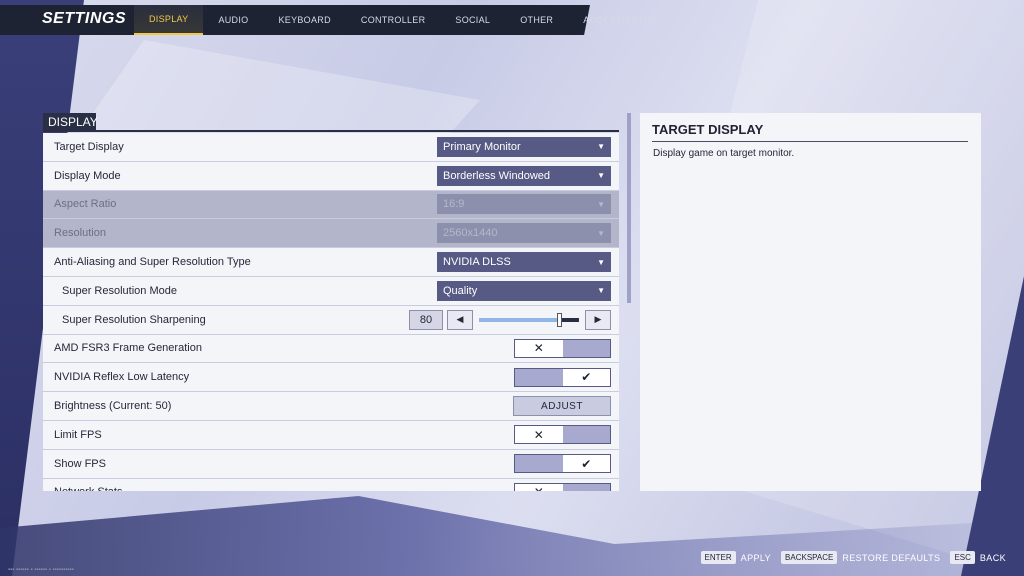  I want to click on hint-label: BACK, so click(992, 557).